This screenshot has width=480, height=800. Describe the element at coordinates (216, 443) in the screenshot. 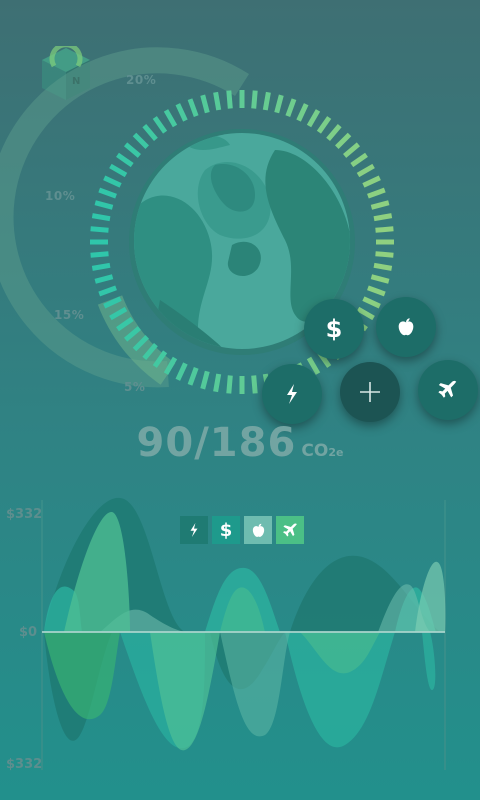

I see `score-value: 90/186` at that location.